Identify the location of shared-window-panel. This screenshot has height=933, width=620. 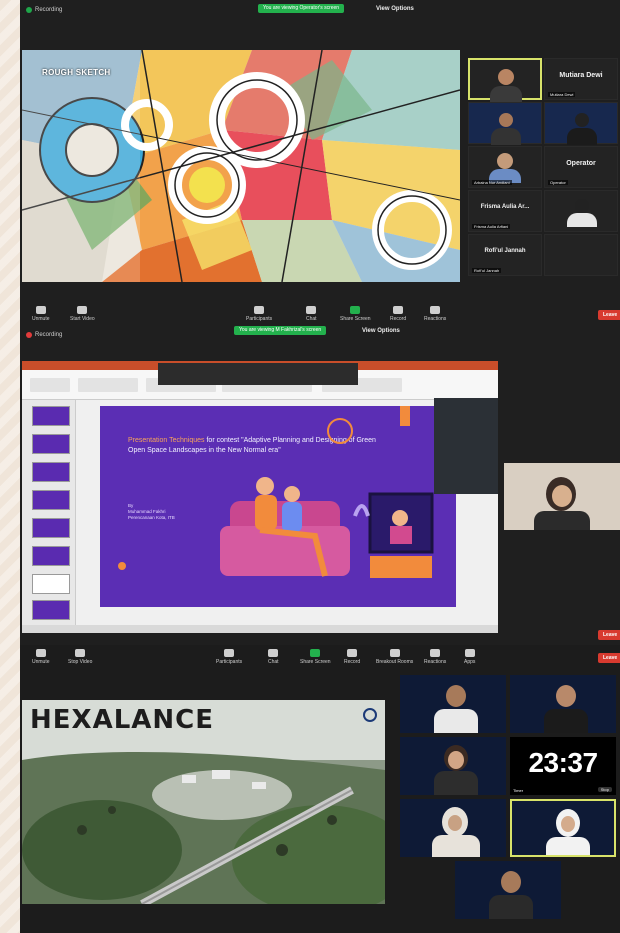
(466, 446).